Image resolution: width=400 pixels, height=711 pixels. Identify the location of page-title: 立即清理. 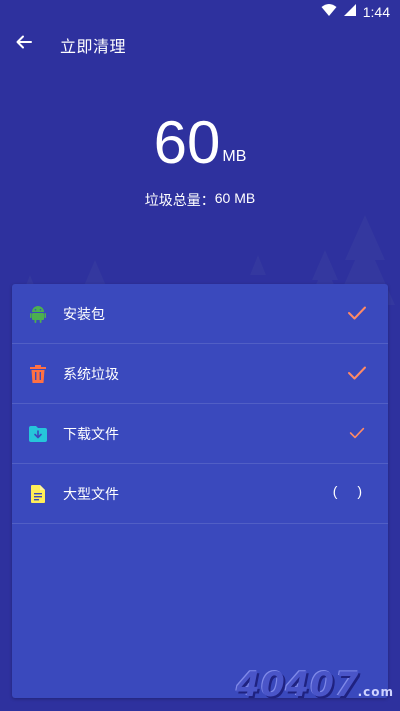
(93, 47).